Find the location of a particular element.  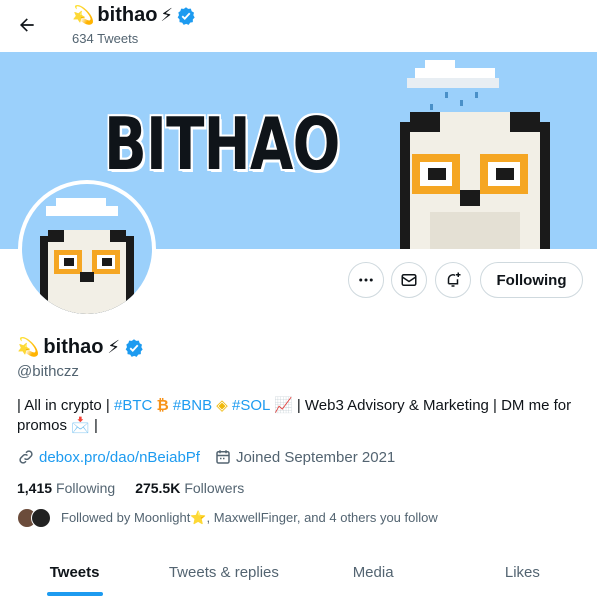

owl-illustration is located at coordinates (475, 180).